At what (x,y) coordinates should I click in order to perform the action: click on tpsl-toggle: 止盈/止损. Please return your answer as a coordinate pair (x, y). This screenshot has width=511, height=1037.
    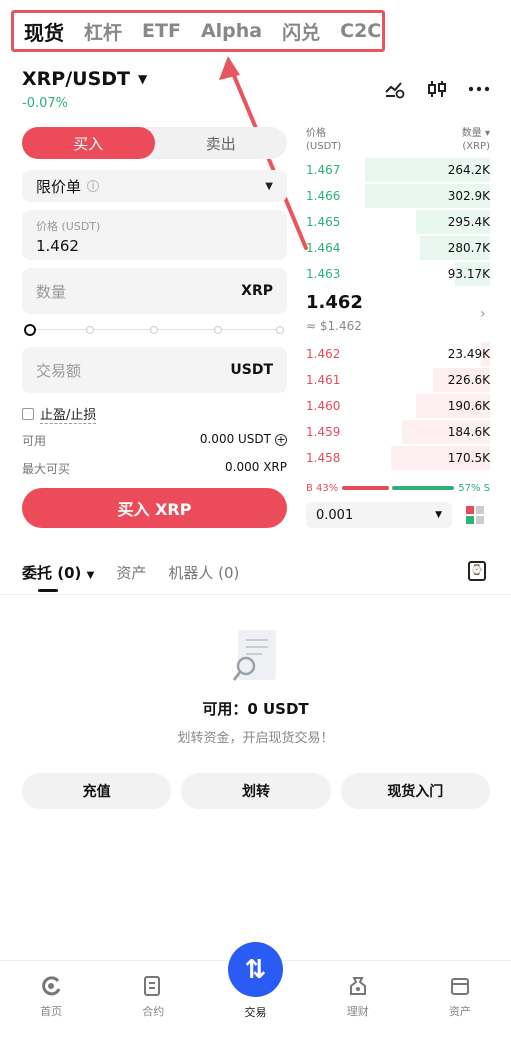
    Looking at the image, I should click on (59, 414).